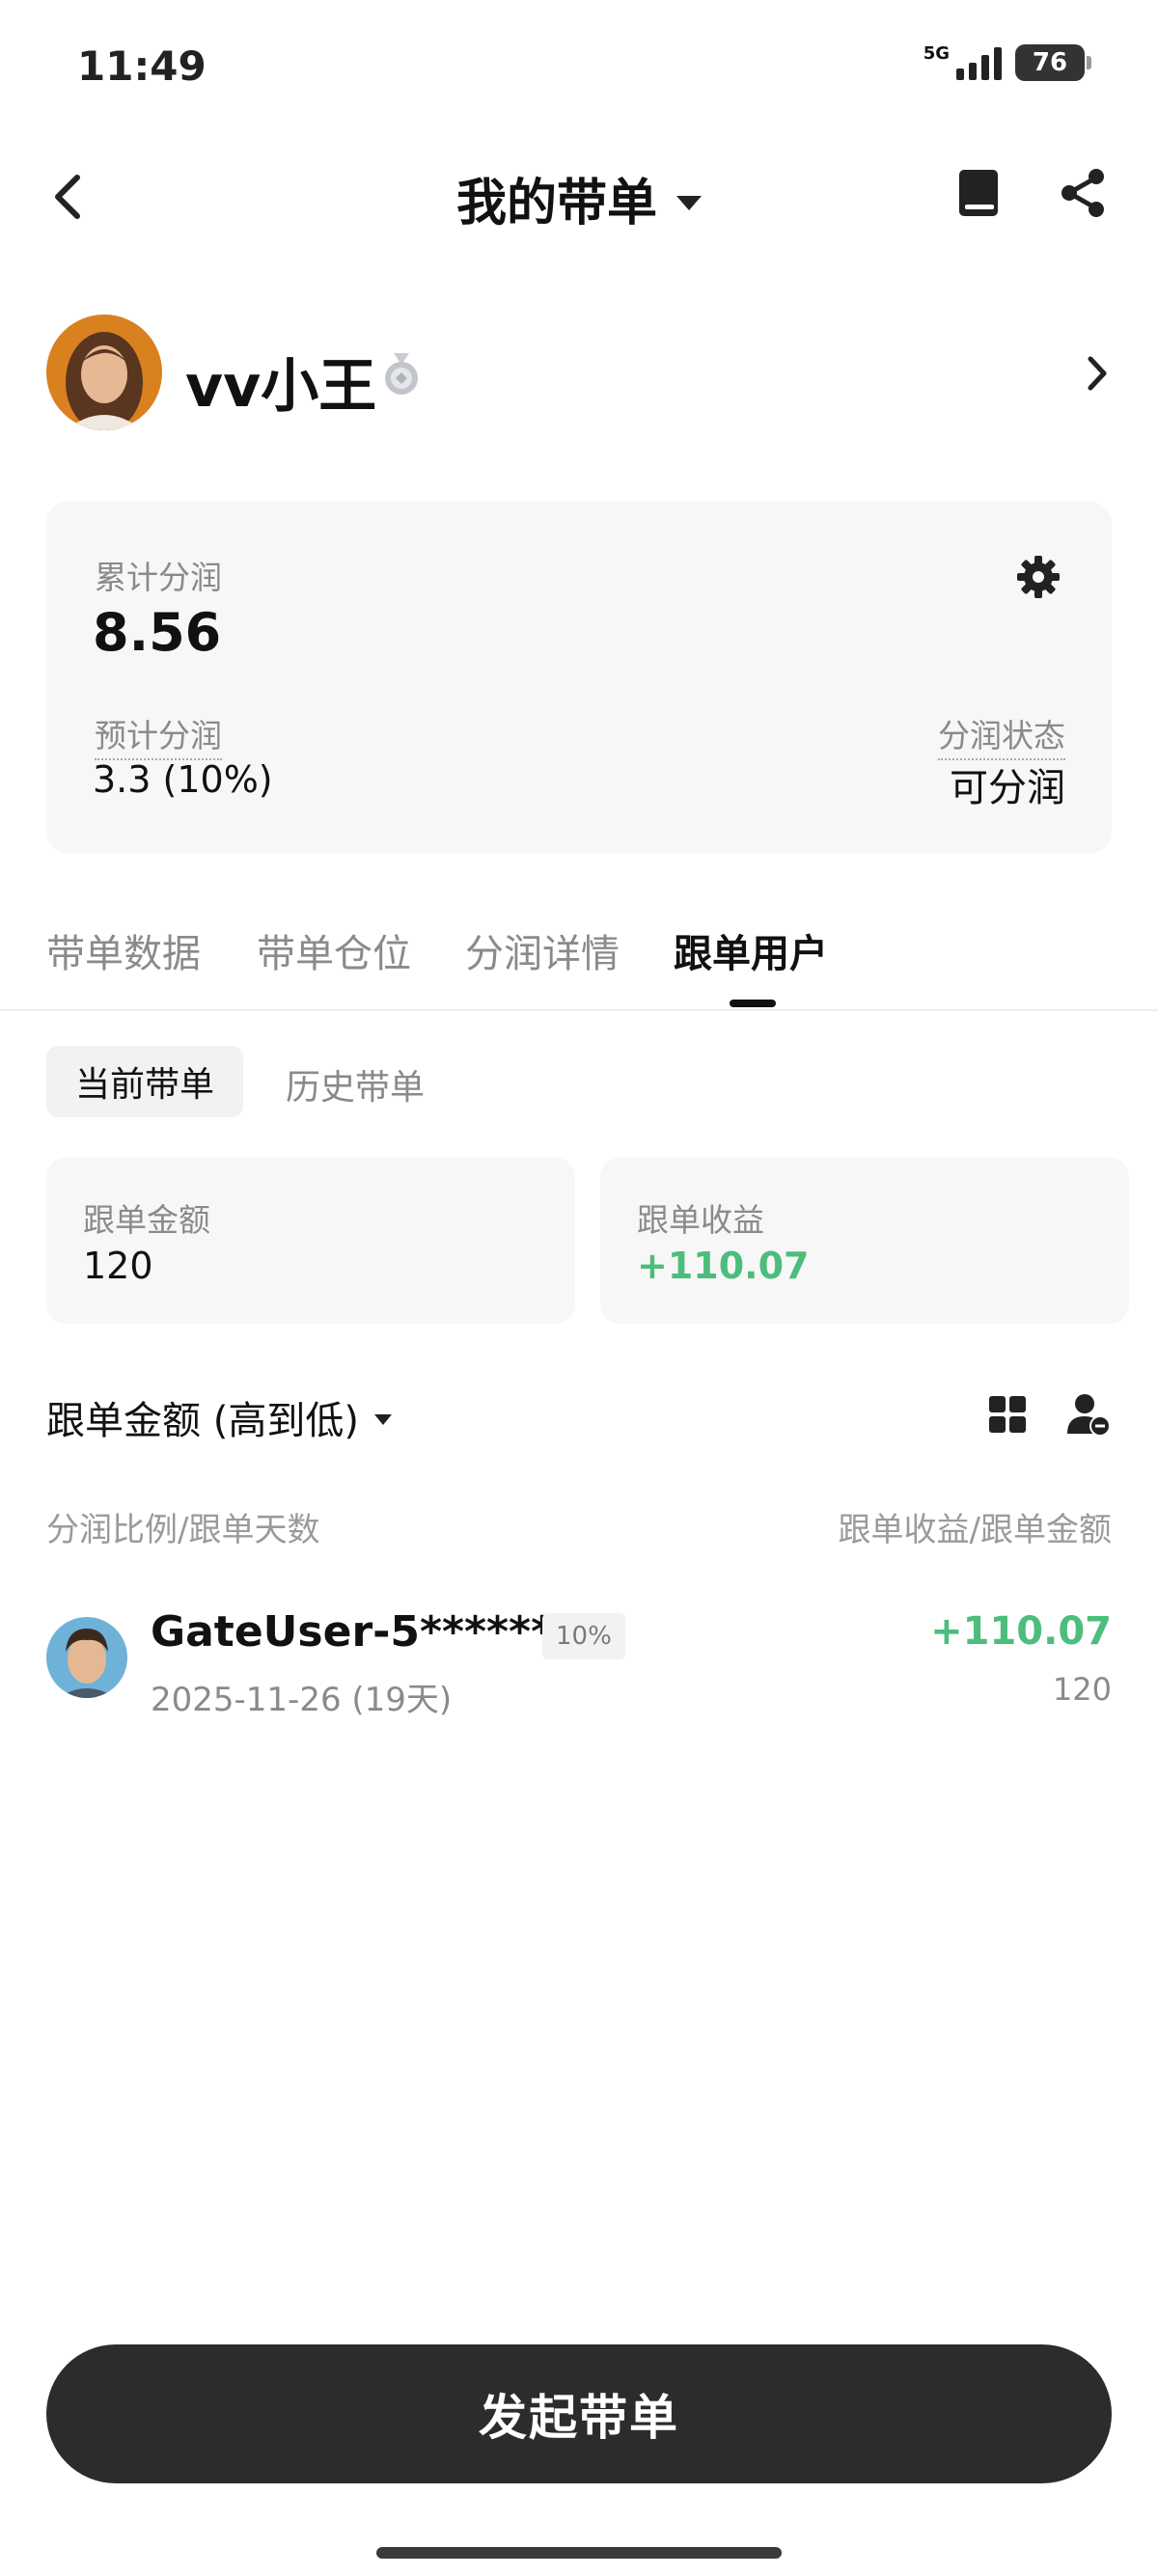  I want to click on tab-copy-positions: 带单仓位, so click(334, 950).